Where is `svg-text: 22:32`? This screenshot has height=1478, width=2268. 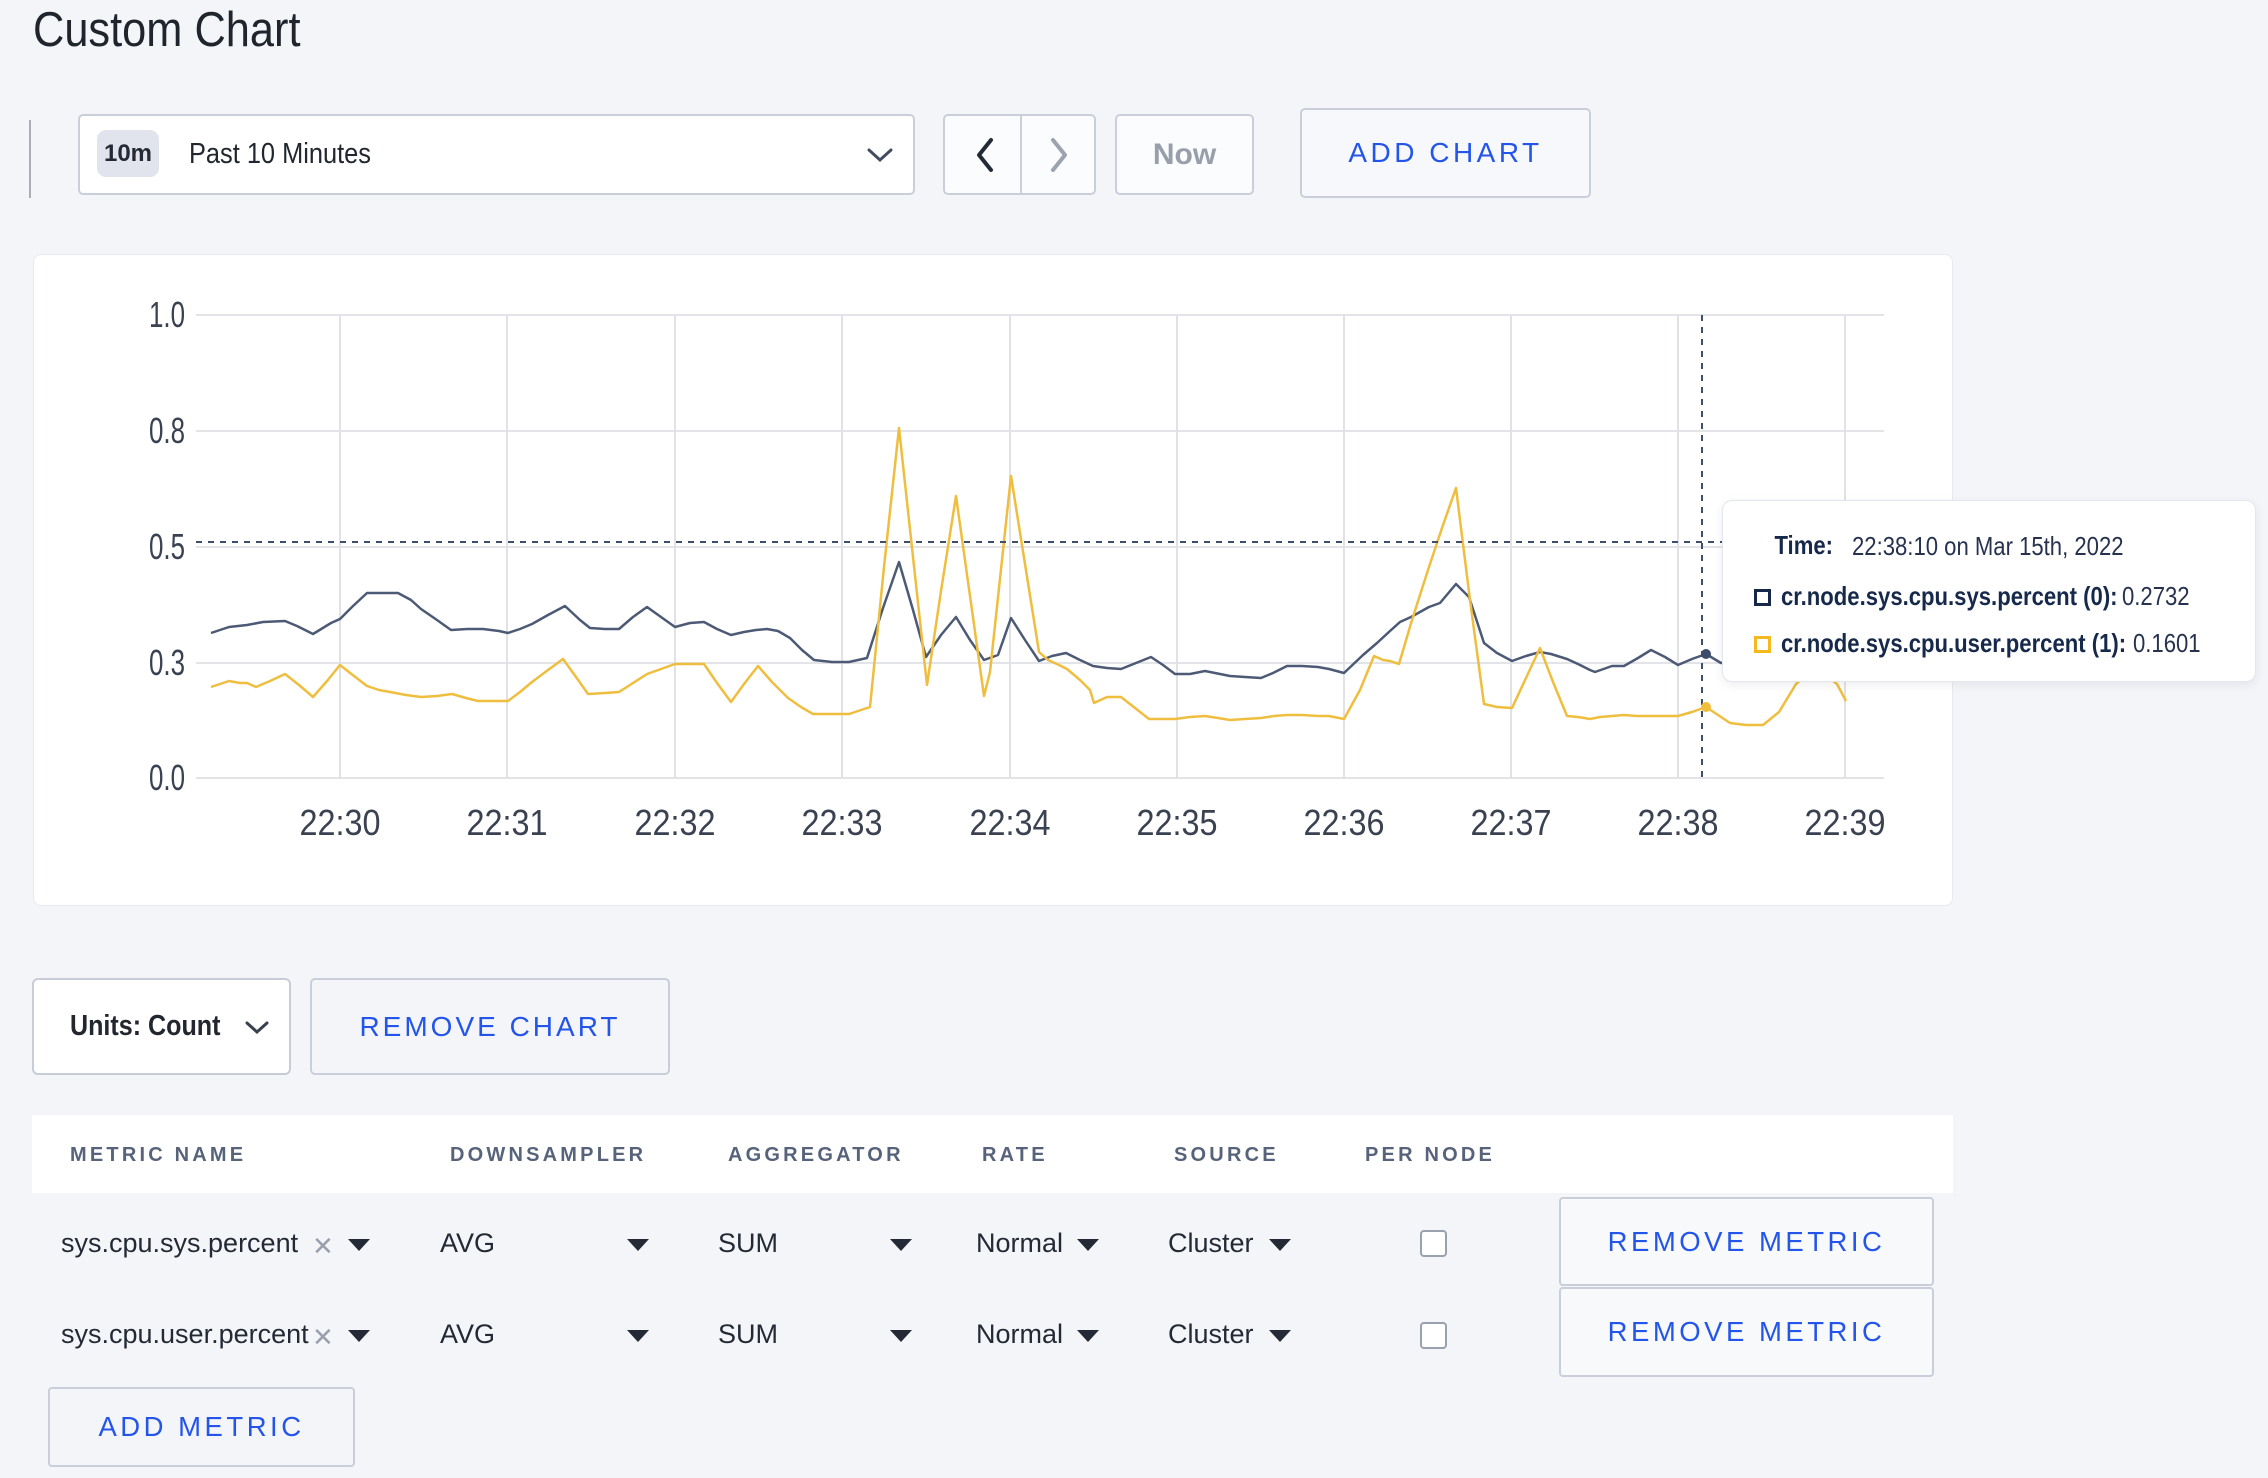
svg-text: 22:32 is located at coordinates (675, 822).